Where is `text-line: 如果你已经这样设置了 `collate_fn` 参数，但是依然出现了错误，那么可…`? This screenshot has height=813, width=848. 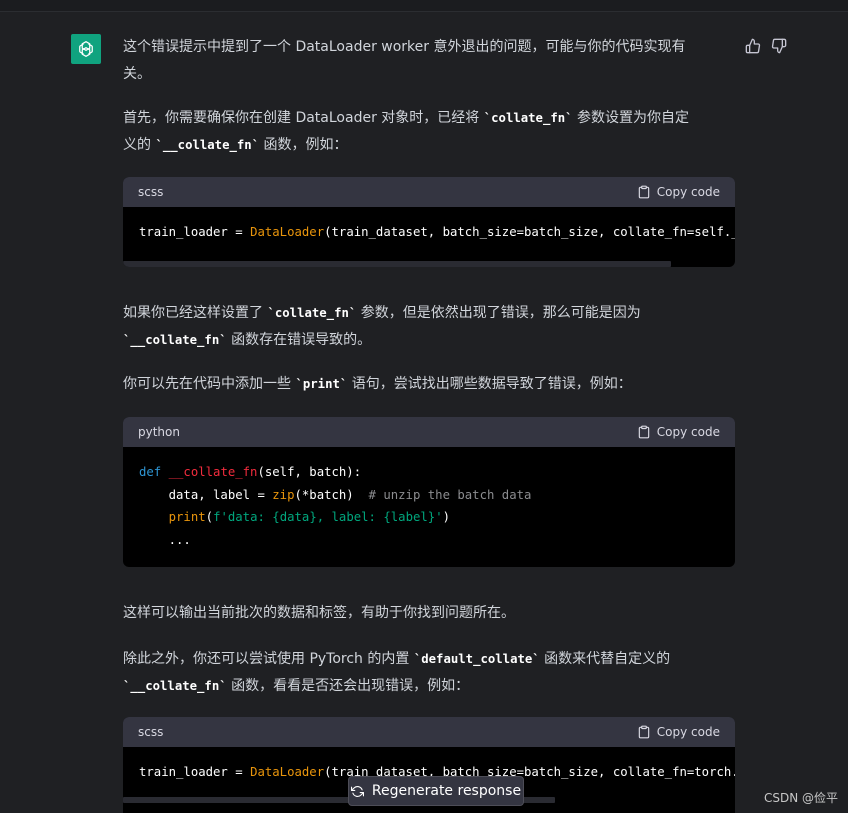 text-line: 如果你已经这样设置了 `collate_fn` 参数，但是依然出现了错误，那么可… is located at coordinates (382, 313).